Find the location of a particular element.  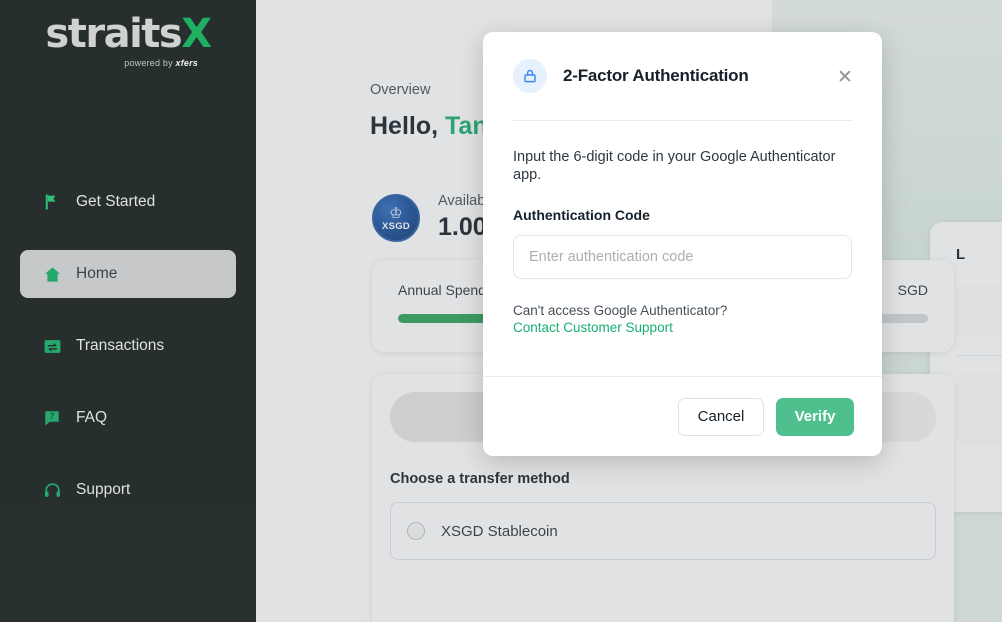

lock-icon is located at coordinates (530, 76).